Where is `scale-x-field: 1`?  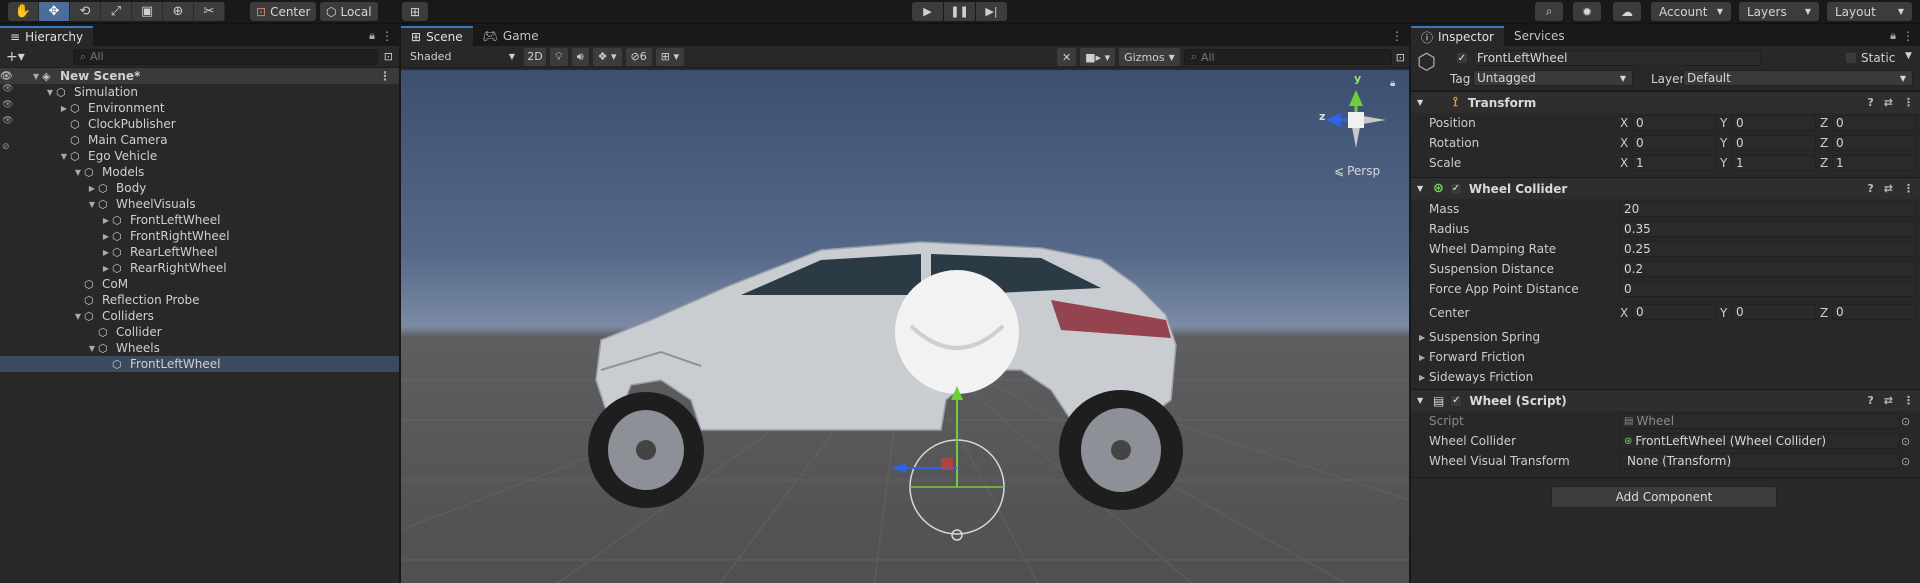
scale-x-field: 1 is located at coordinates (1674, 163).